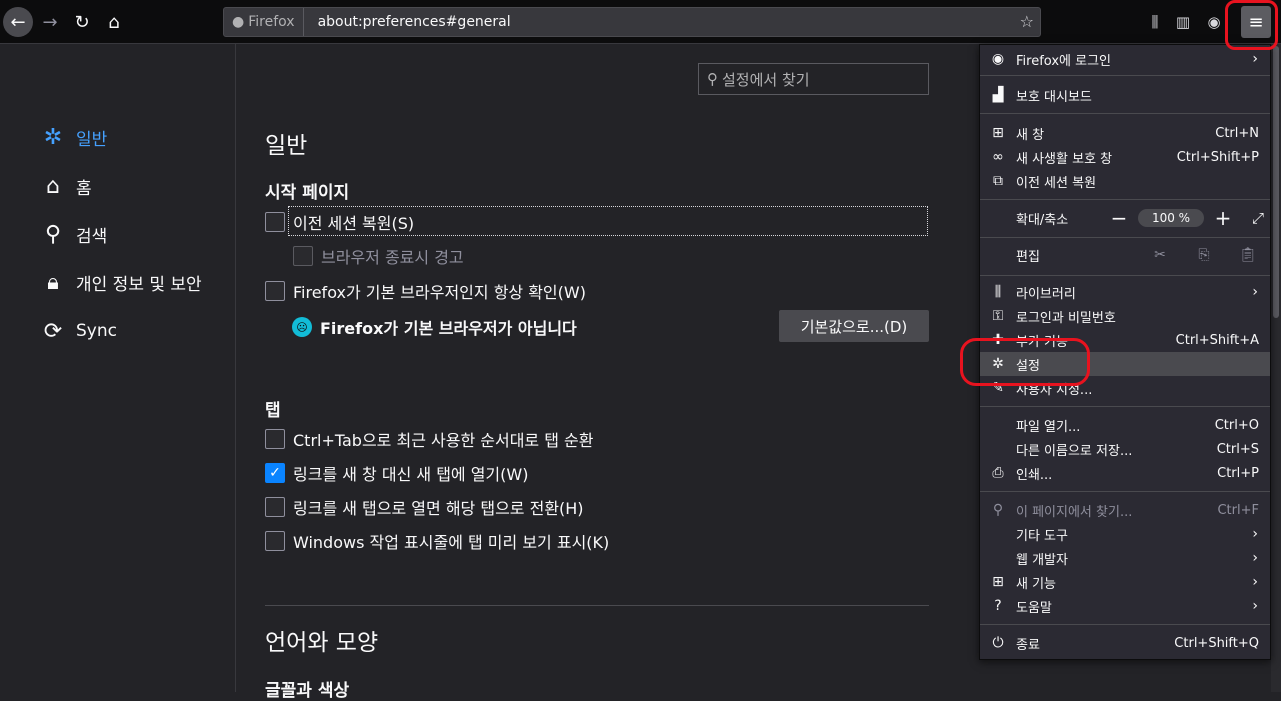 The image size is (1281, 701). Describe the element at coordinates (1155, 22) in the screenshot. I see `library-icon: ⫼` at that location.